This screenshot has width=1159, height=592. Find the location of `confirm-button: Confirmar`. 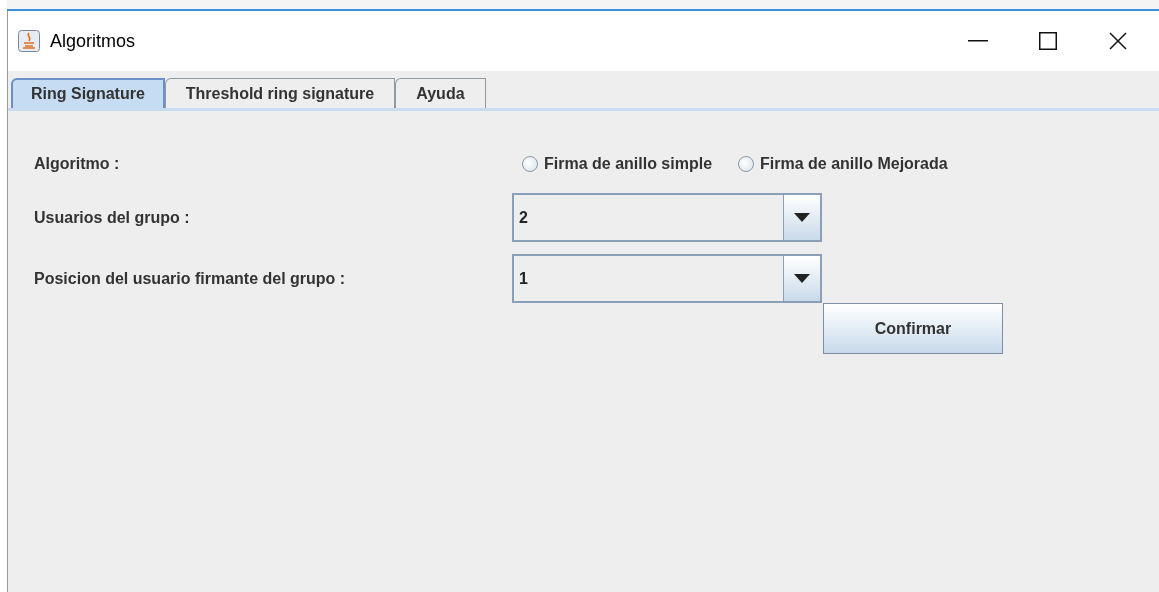

confirm-button: Confirmar is located at coordinates (913, 328).